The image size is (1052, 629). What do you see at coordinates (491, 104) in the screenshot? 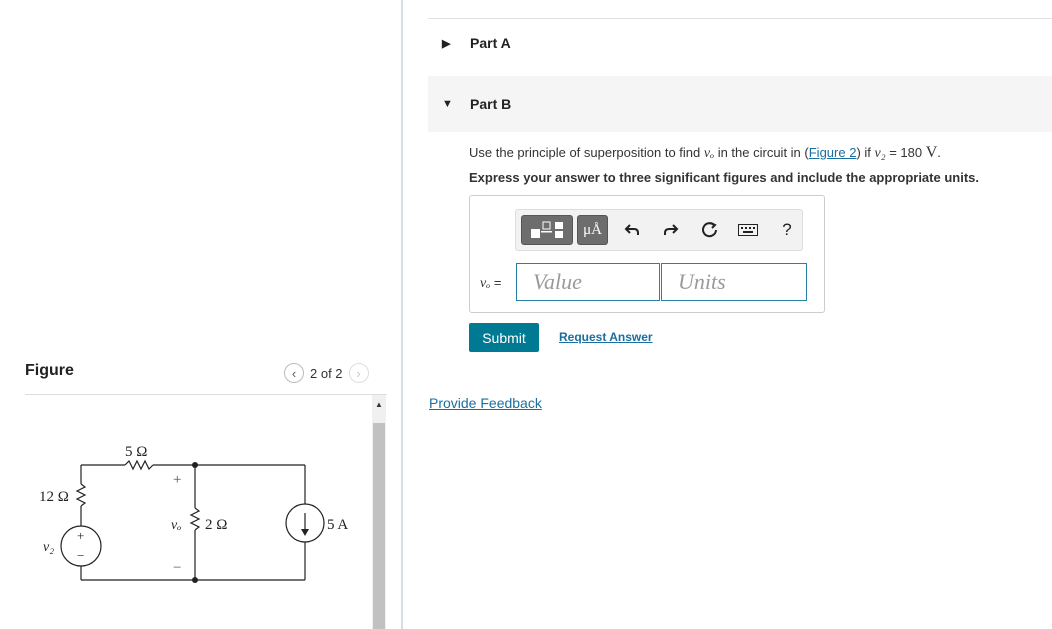
I see `part-b-label: Part B` at bounding box center [491, 104].